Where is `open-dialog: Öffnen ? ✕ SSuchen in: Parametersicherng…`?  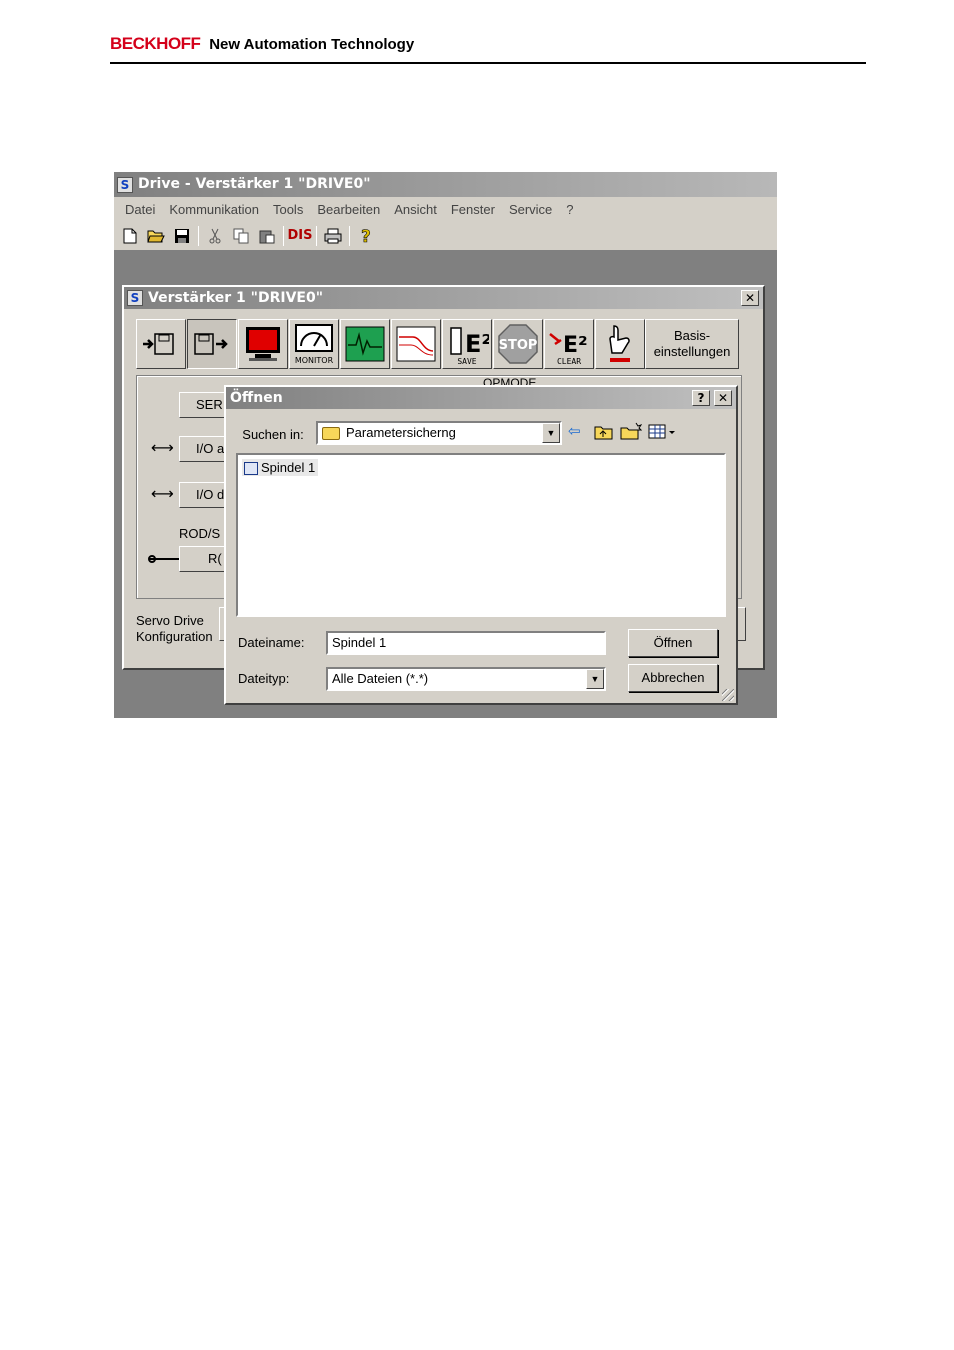 open-dialog: Öffnen ? ✕ SSuchen in: Parametersicherng… is located at coordinates (481, 545).